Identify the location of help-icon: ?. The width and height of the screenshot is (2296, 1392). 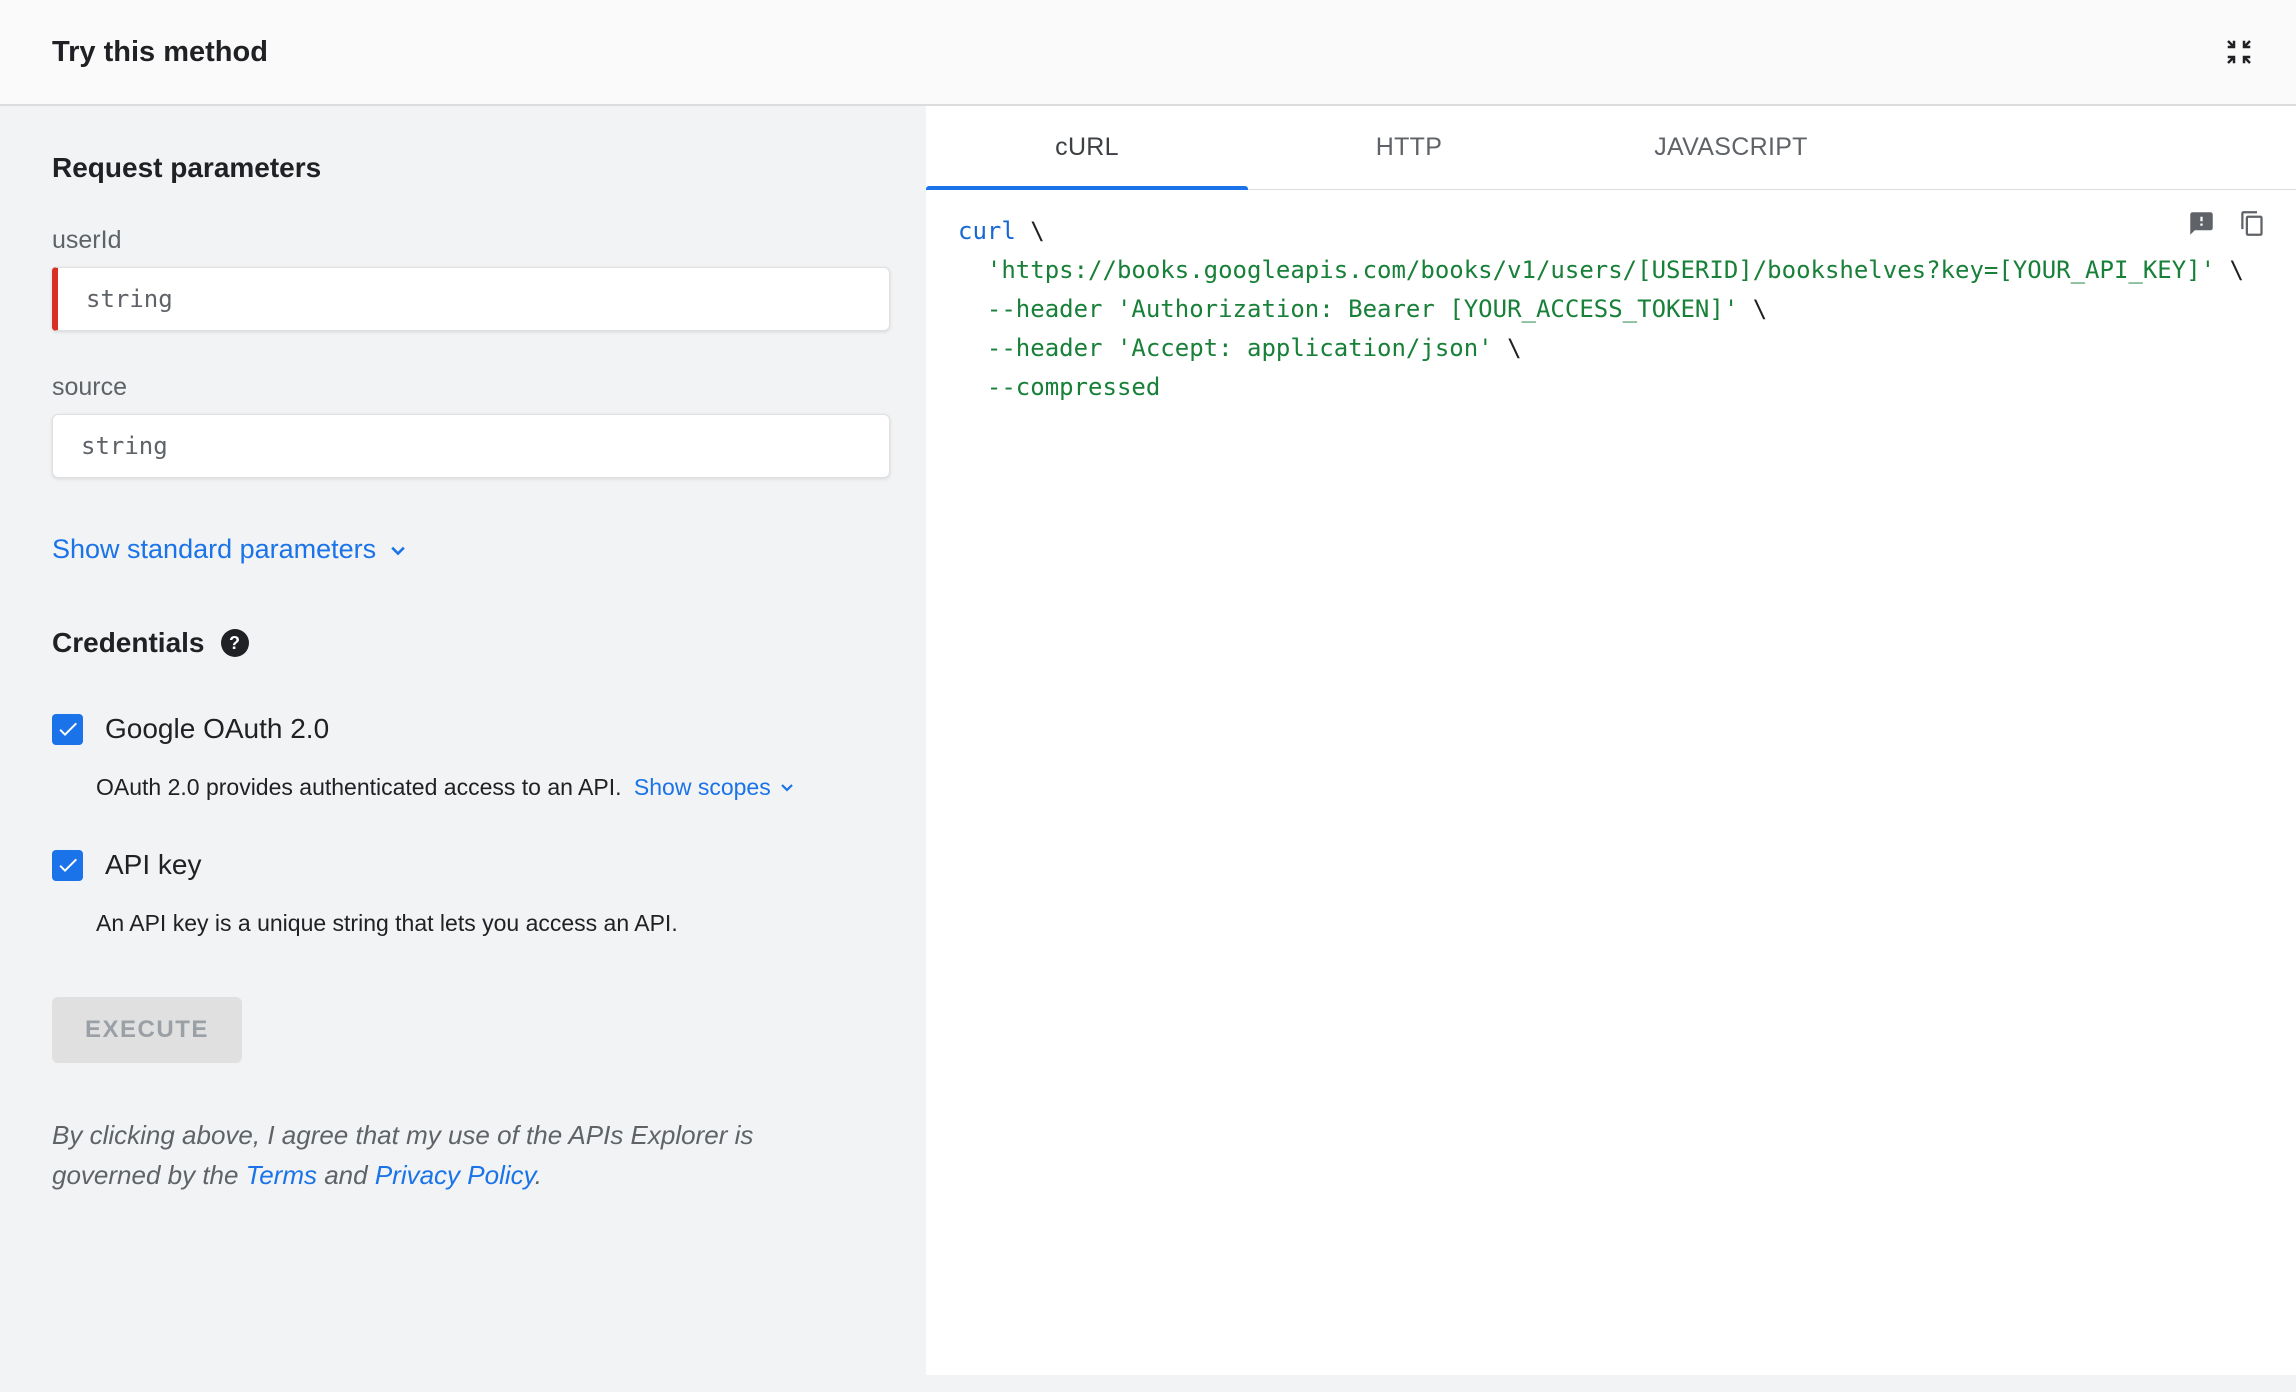
(234, 643).